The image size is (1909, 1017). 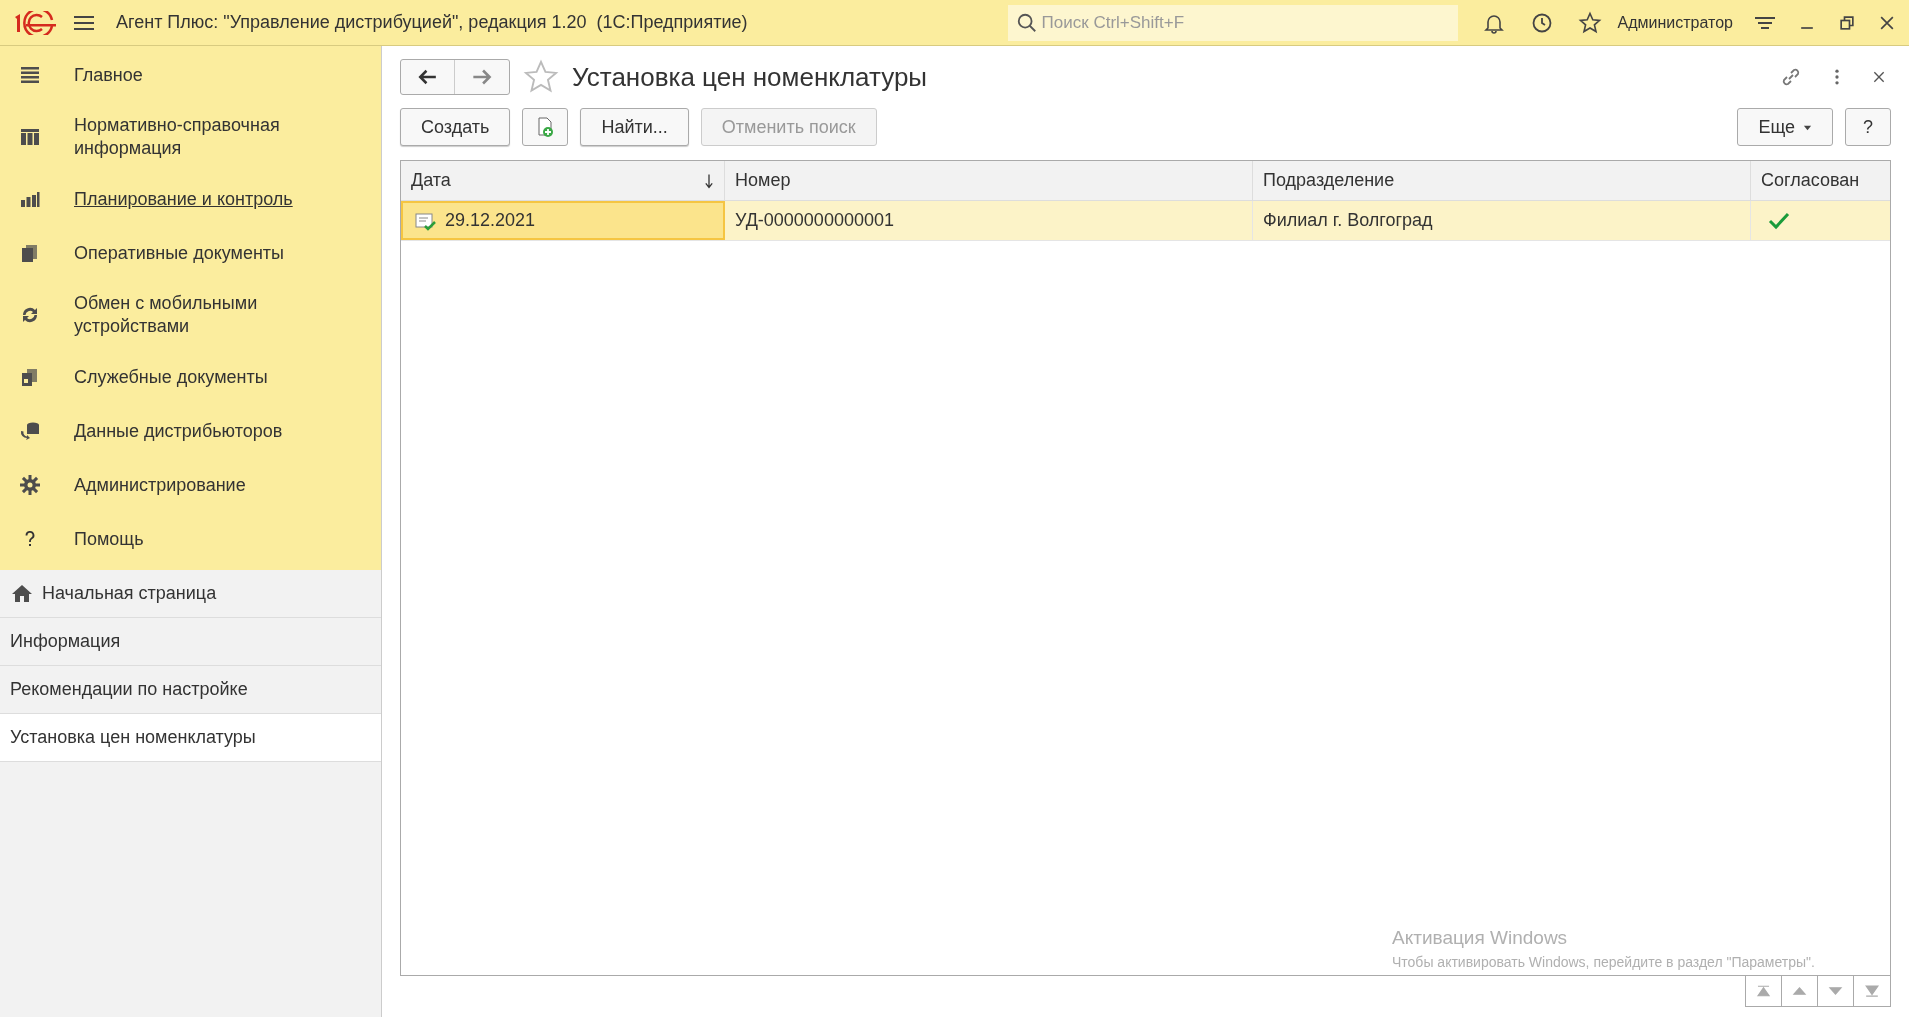 What do you see at coordinates (1502, 220) in the screenshot?
I see `table-cell: Филиал г. Волгоград` at bounding box center [1502, 220].